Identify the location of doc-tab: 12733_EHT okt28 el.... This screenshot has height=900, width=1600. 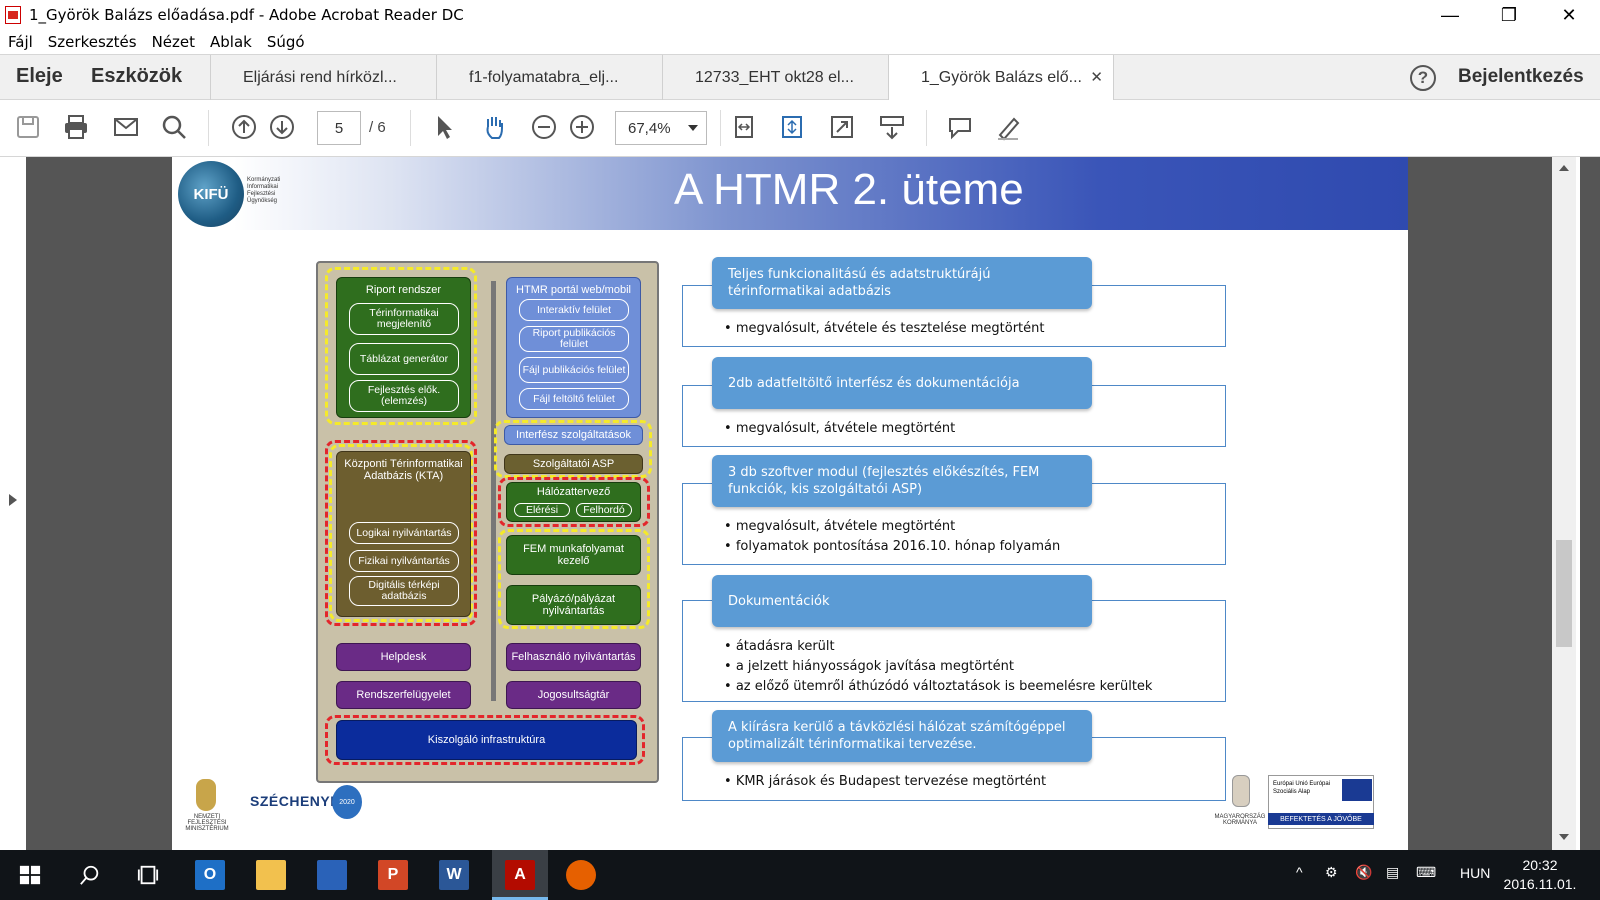
(775, 77).